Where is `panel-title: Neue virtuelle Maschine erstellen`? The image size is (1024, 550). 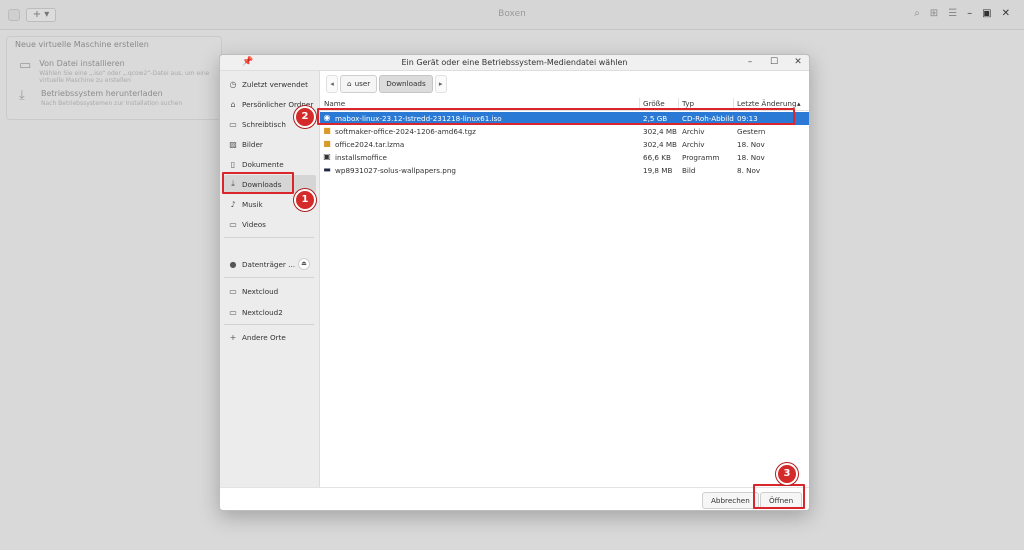 panel-title: Neue virtuelle Maschine erstellen is located at coordinates (82, 44).